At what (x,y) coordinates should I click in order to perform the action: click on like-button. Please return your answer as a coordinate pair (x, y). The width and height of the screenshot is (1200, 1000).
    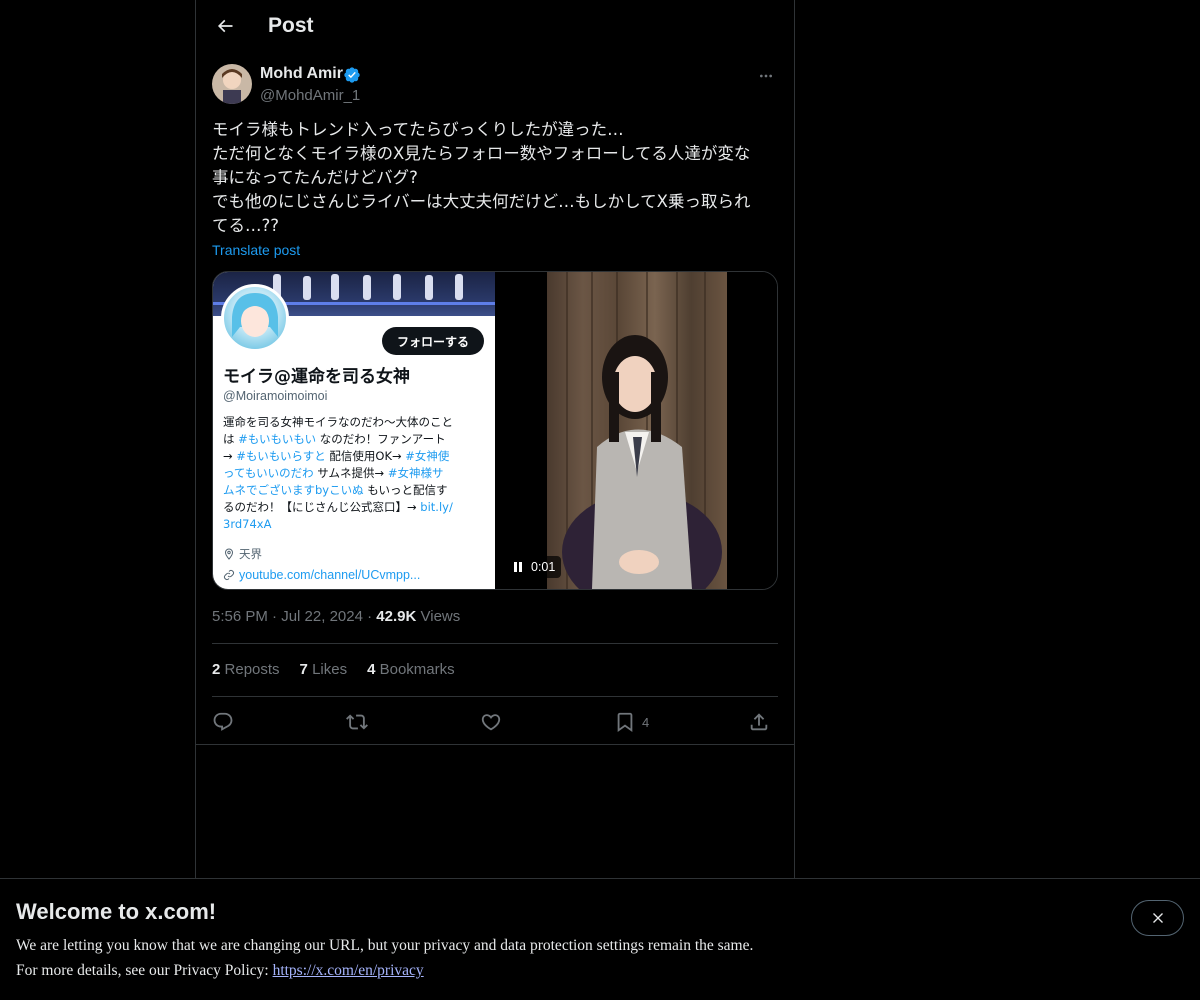
    Looking at the image, I should click on (491, 722).